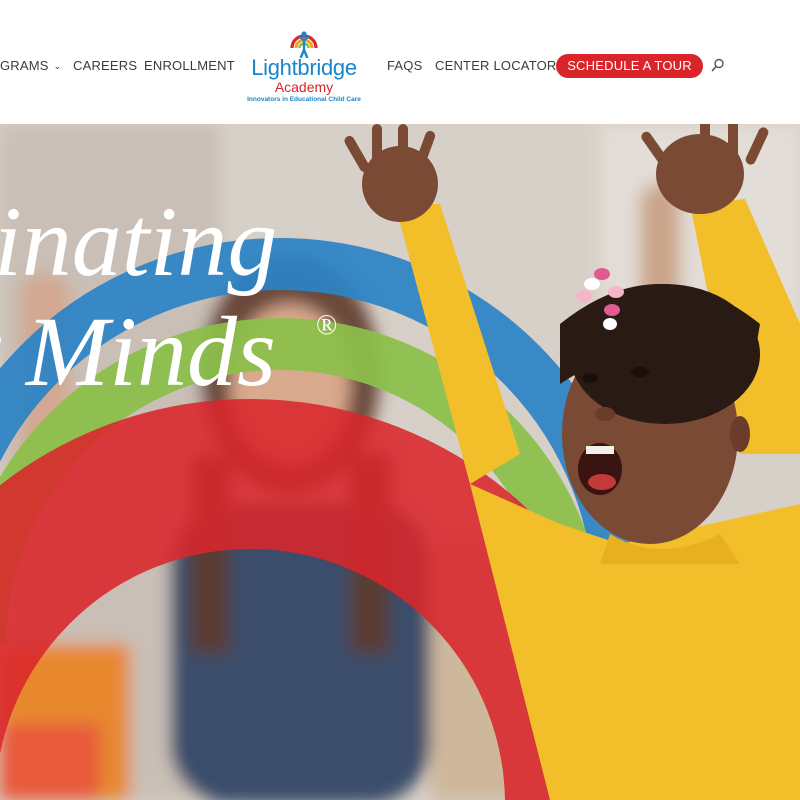  What do you see at coordinates (404, 65) in the screenshot?
I see `nav-faqs: FAQS` at bounding box center [404, 65].